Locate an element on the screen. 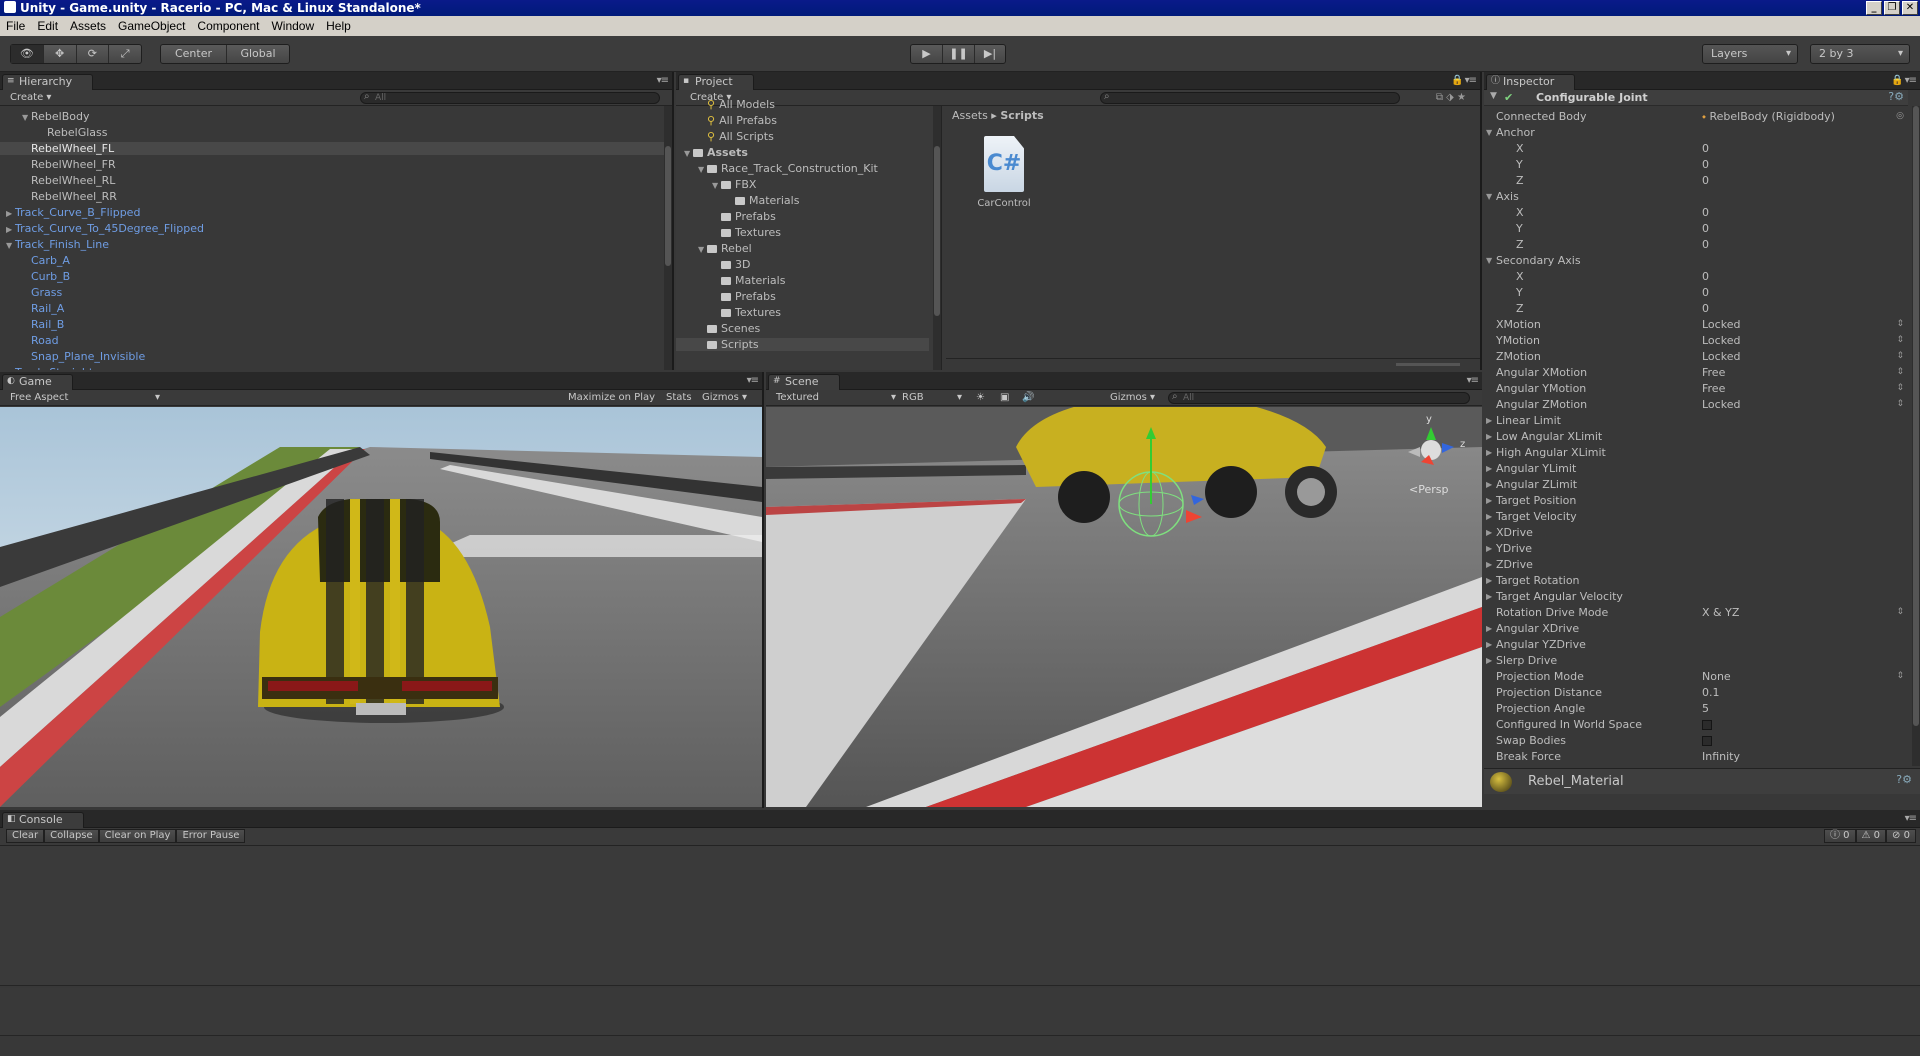 The width and height of the screenshot is (1920, 1056). component-header: ▼ ✔ Configurable Joint ?⚙ is located at coordinates (1696, 98).